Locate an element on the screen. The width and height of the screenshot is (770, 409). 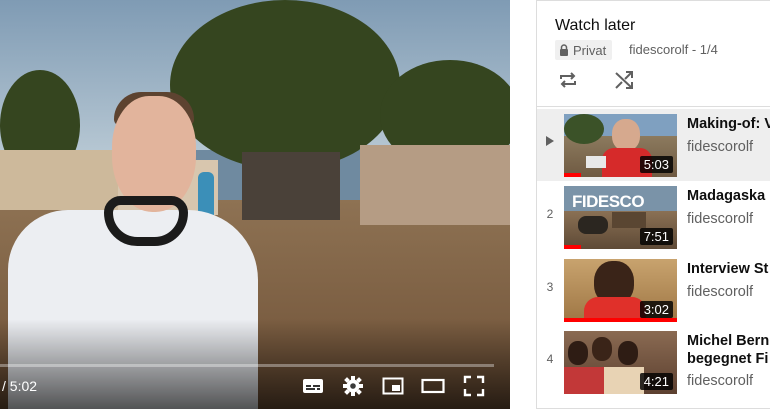
fullscreen-icon is located at coordinates (474, 386).